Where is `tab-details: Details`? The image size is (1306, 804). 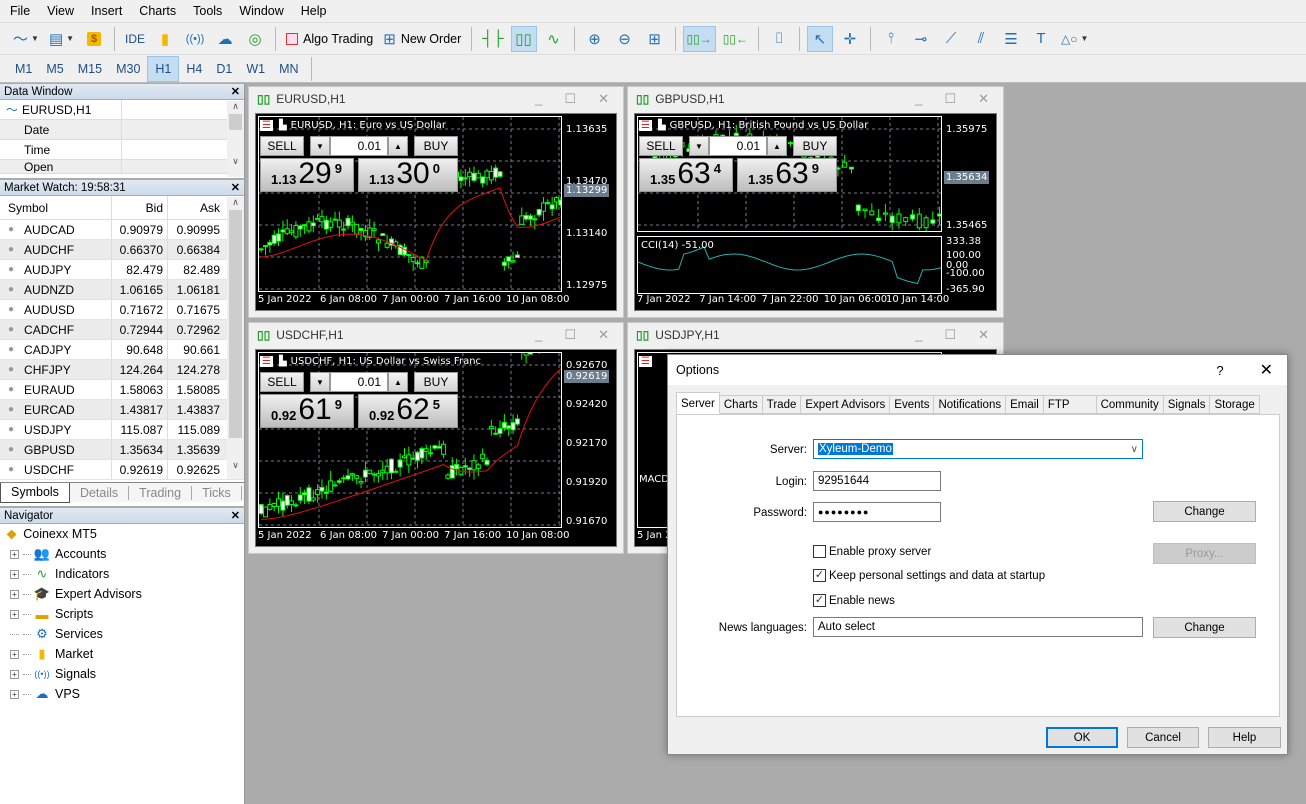 tab-details: Details is located at coordinates (100, 492).